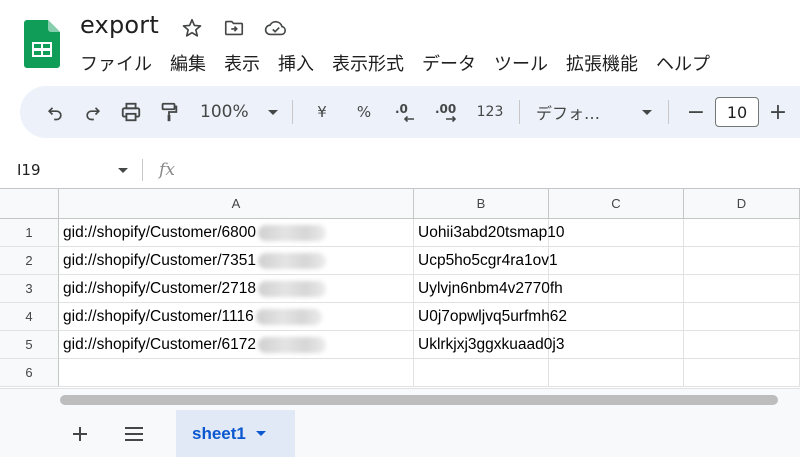  What do you see at coordinates (71, 170) in the screenshot?
I see `name-box: I19` at bounding box center [71, 170].